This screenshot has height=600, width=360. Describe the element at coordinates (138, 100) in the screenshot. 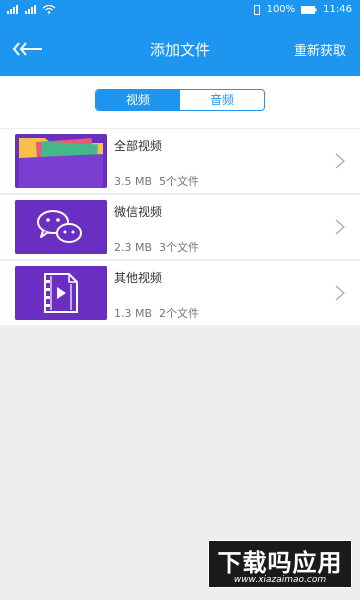

I see `tab-video: 视频` at that location.